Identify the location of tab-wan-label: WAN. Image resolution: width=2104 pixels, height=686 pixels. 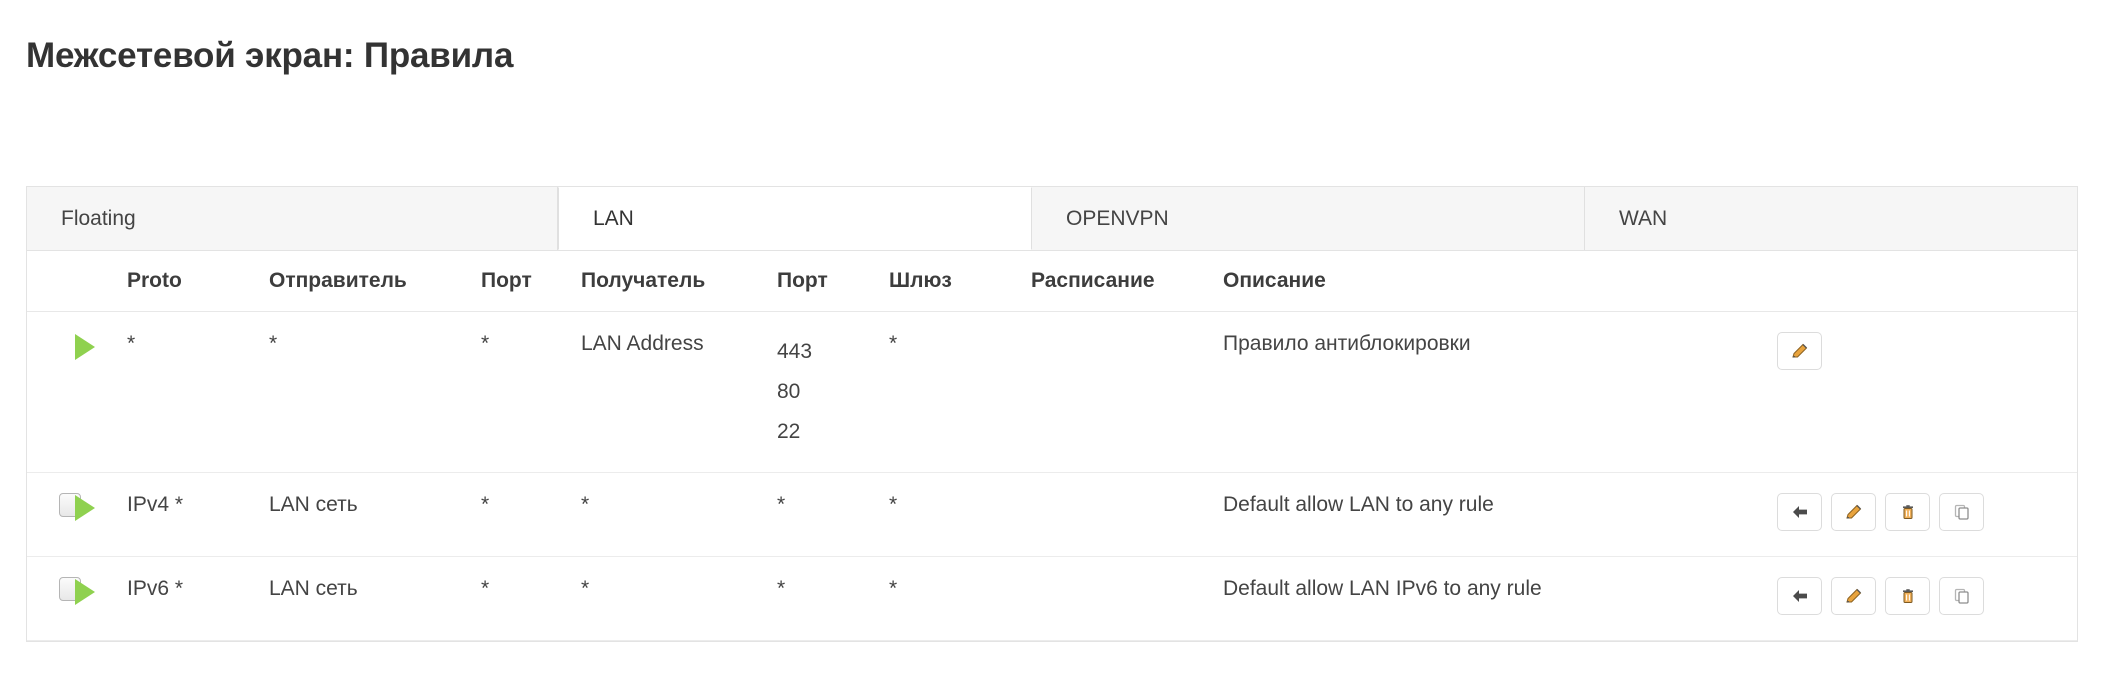
(1643, 218).